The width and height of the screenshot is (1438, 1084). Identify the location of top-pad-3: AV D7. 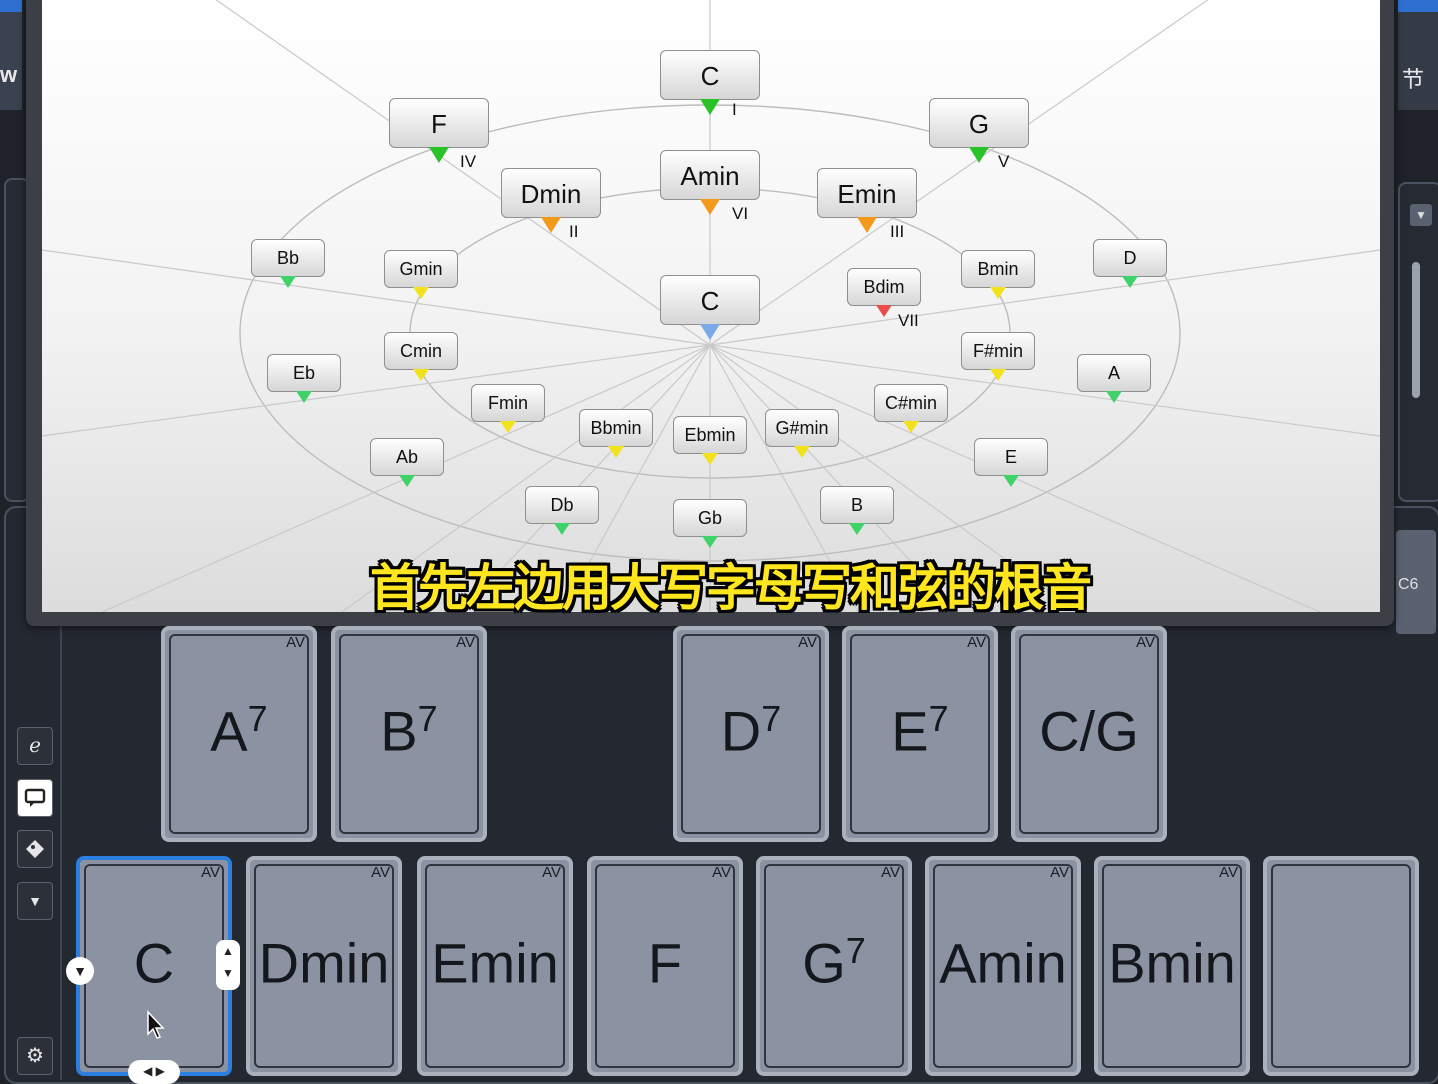
(751, 734).